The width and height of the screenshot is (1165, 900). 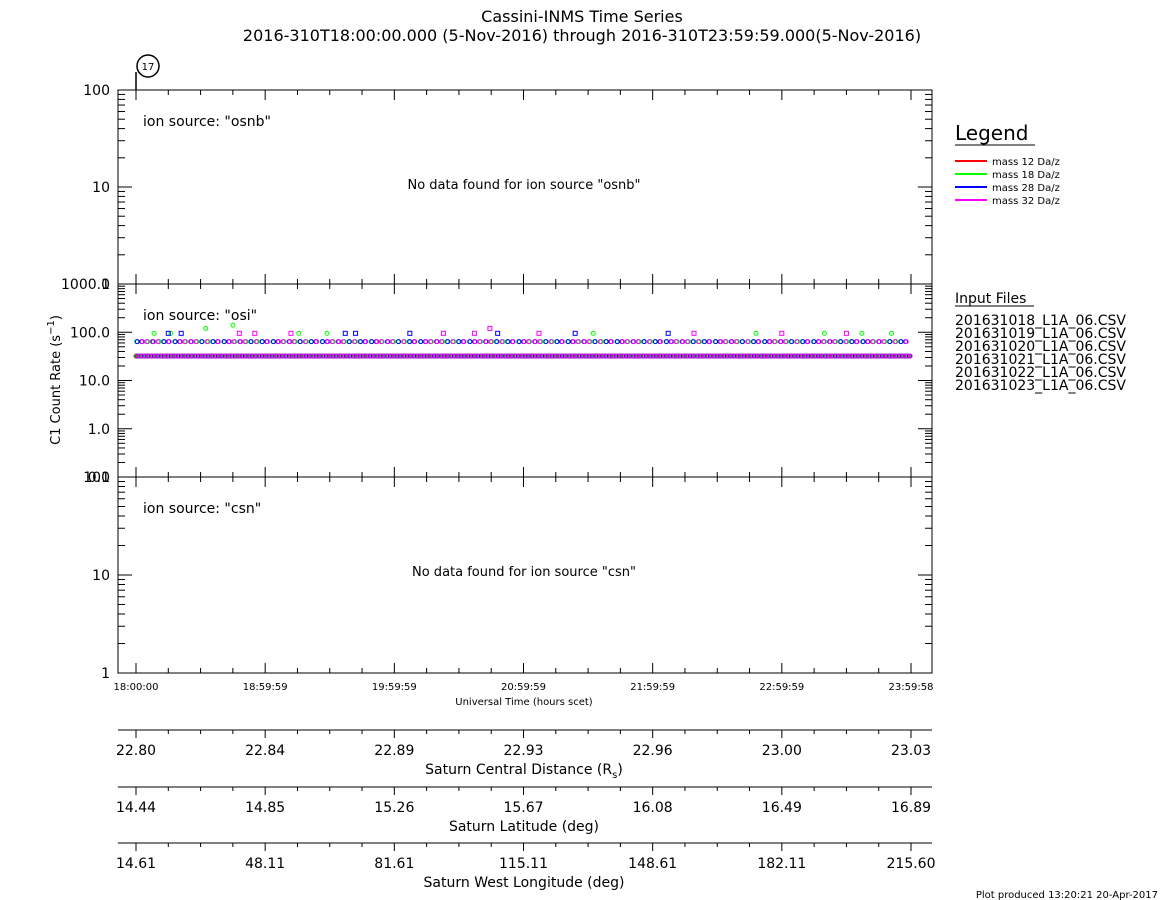 I want to click on no-data-message: No data found for ion source "csn", so click(x=524, y=572).